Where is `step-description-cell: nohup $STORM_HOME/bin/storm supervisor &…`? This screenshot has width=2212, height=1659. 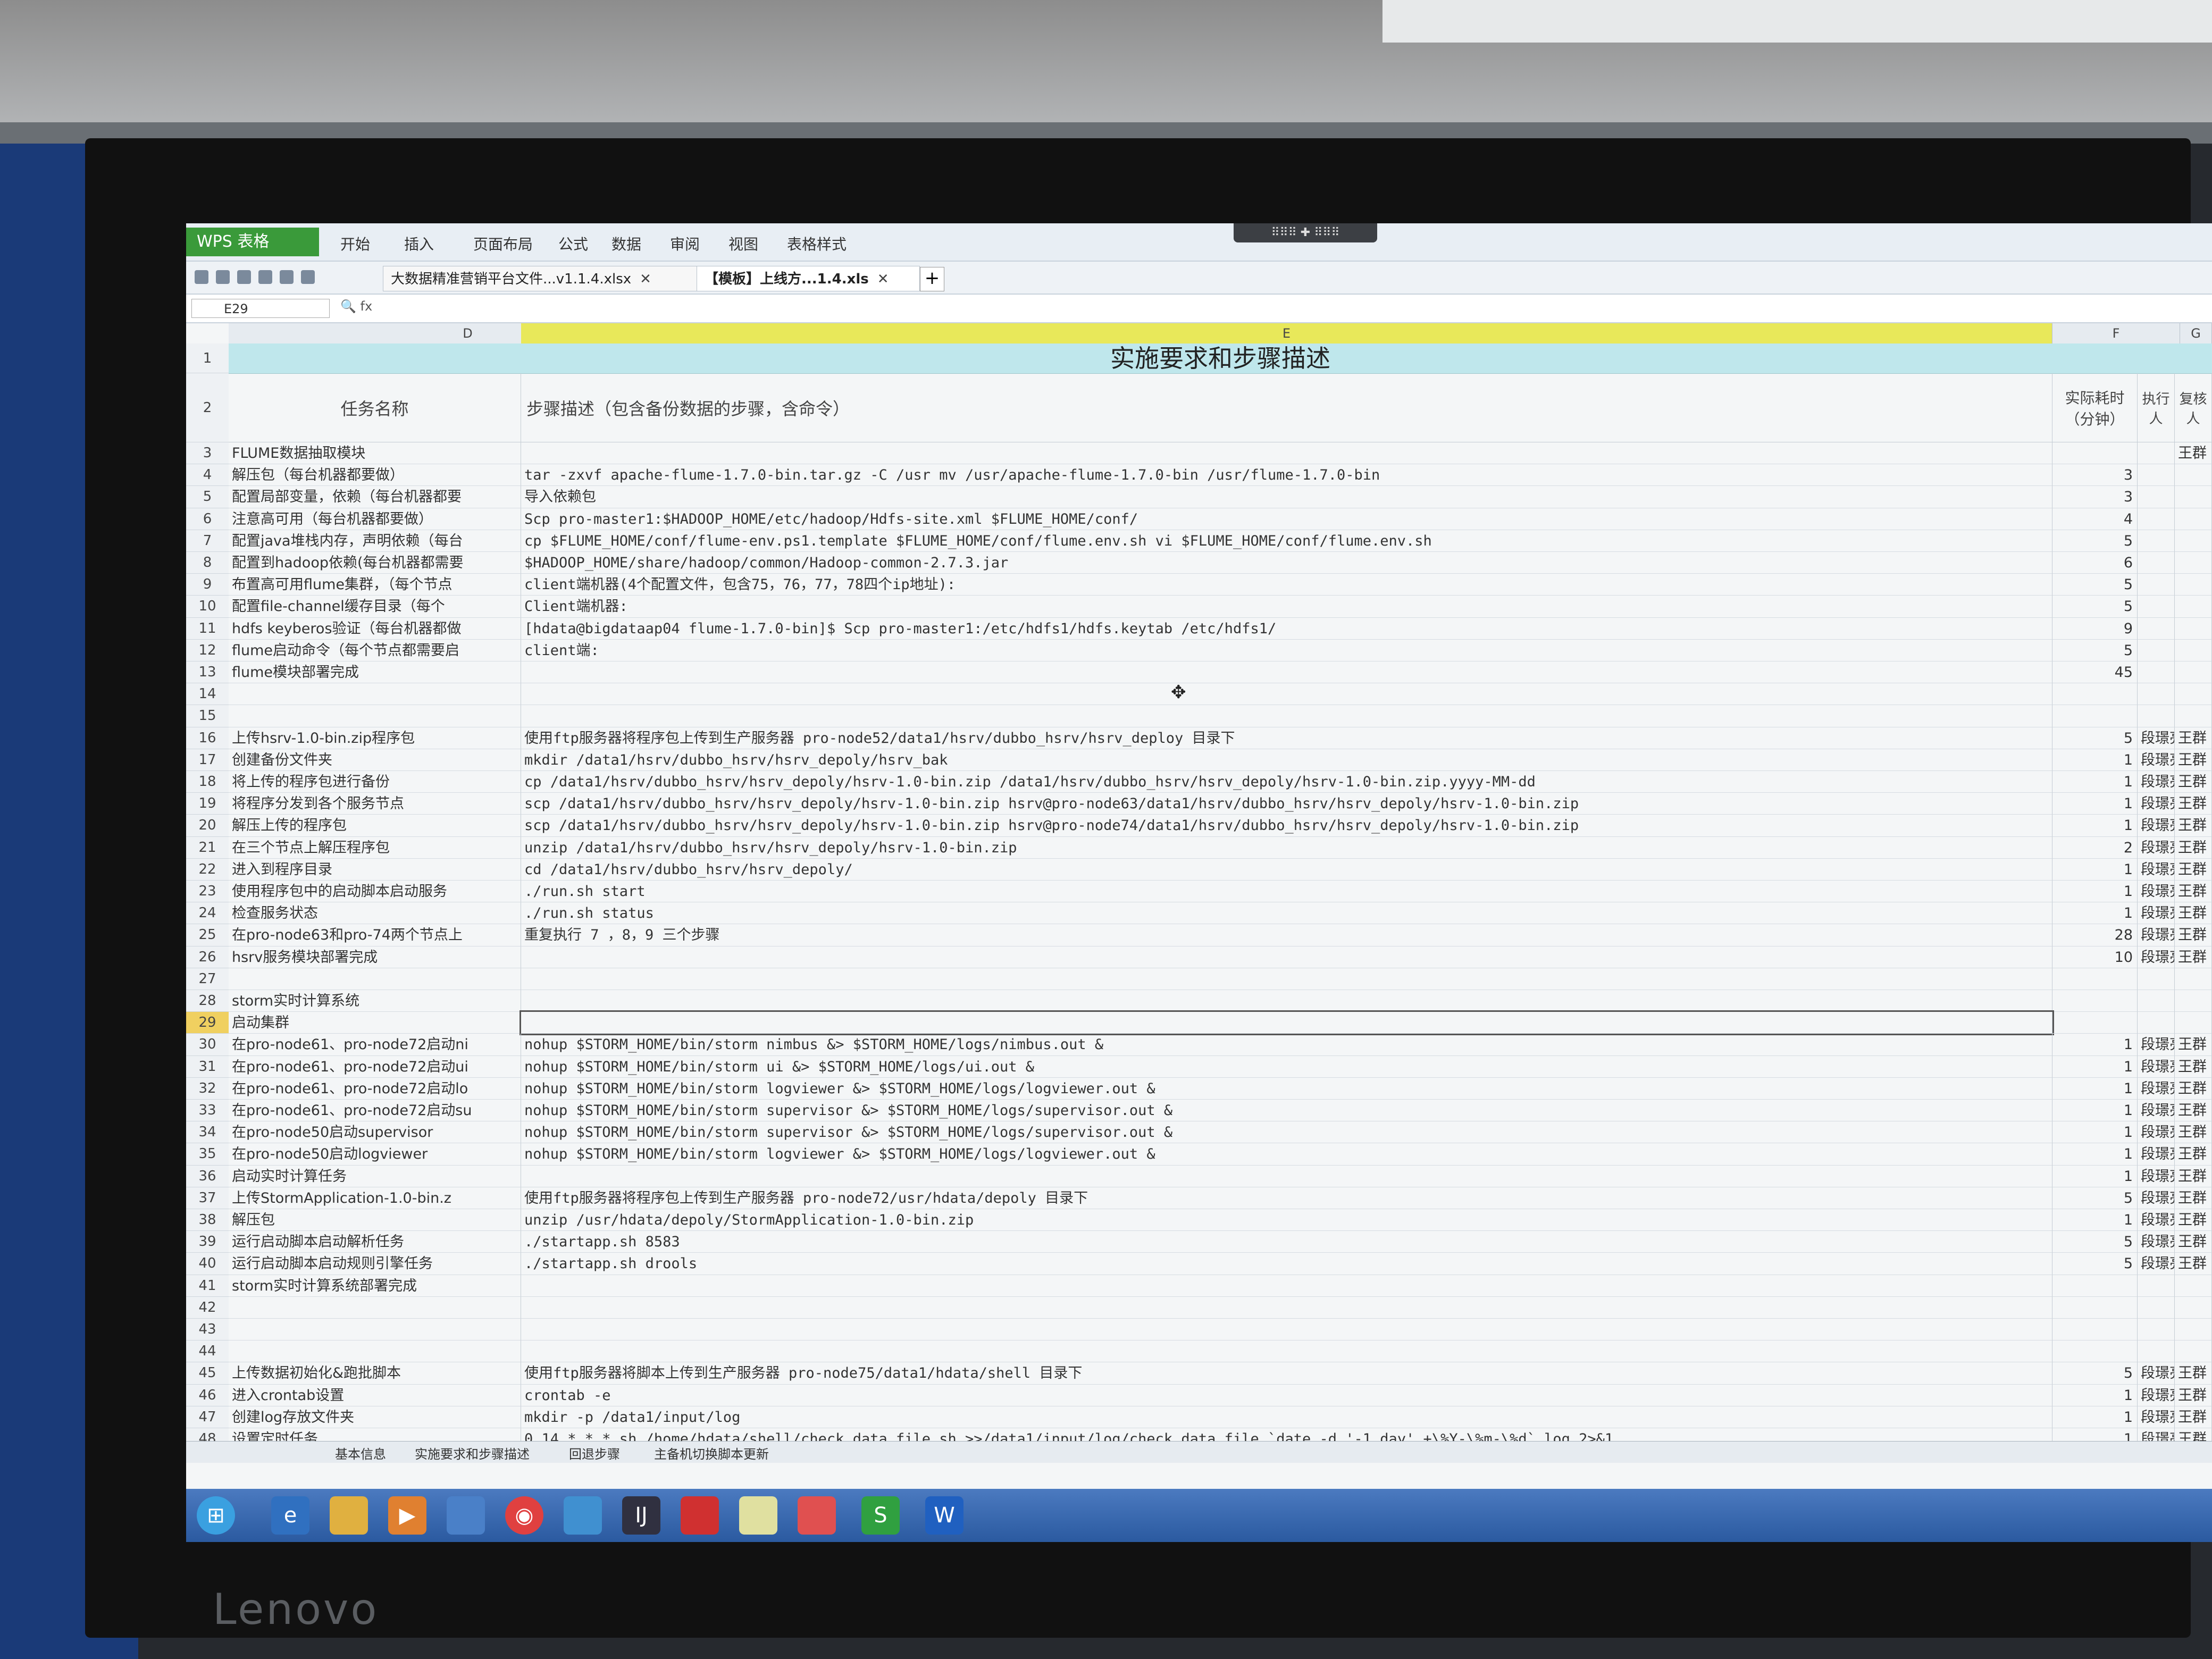 step-description-cell: nohup $STORM_HOME/bin/storm supervisor &… is located at coordinates (1286, 1132).